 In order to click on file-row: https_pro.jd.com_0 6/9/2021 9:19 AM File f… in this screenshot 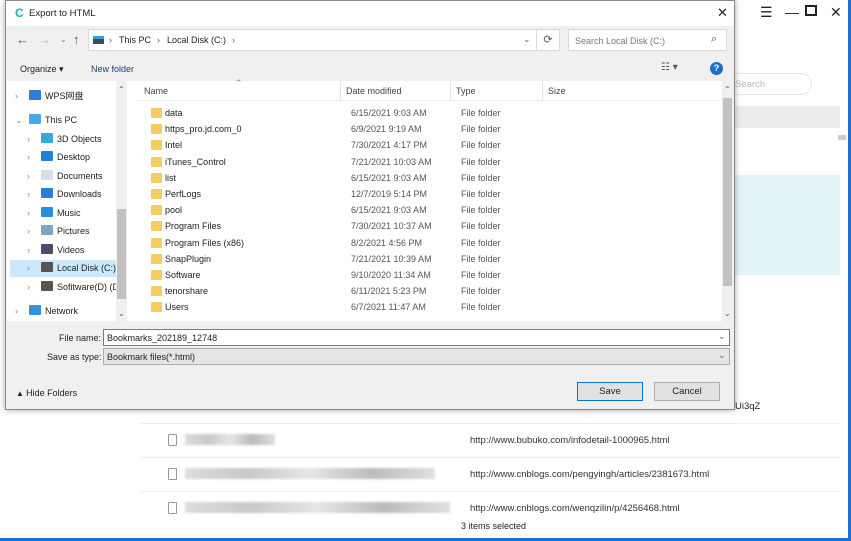, I will do `click(433, 129)`.